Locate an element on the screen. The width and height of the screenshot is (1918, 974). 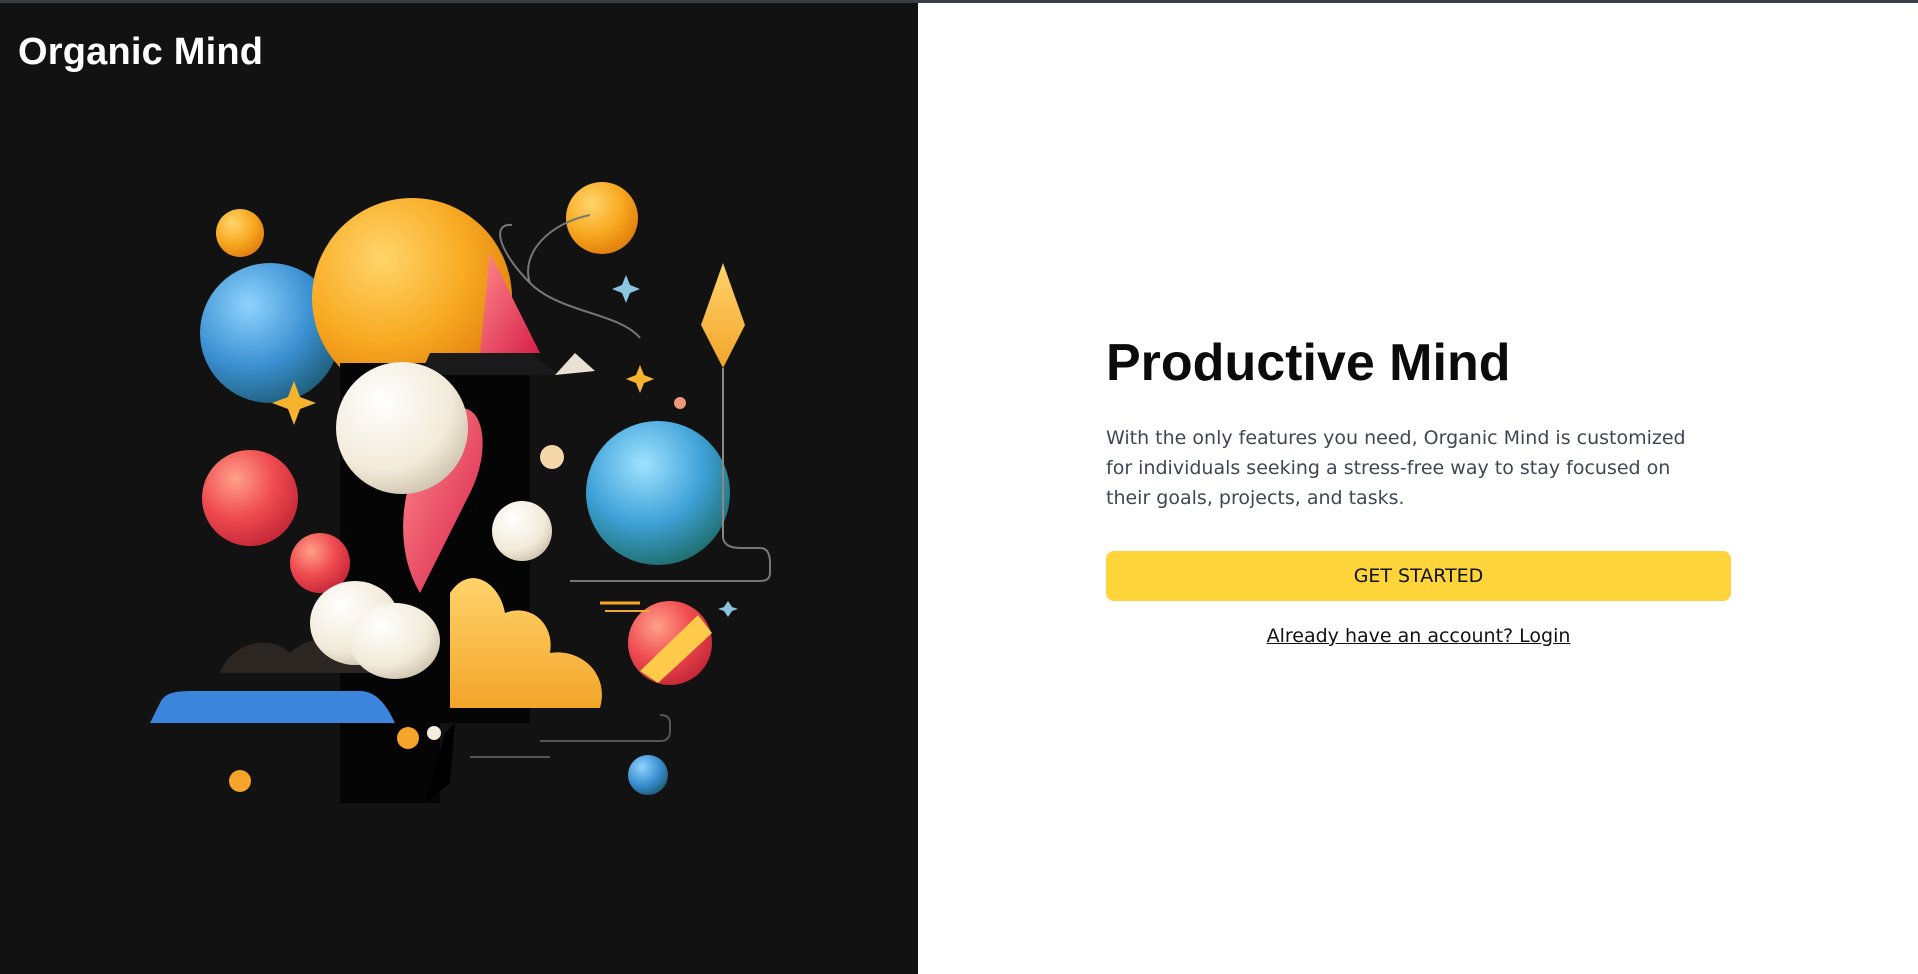
hero-title: Productive Mind is located at coordinates (1308, 363).